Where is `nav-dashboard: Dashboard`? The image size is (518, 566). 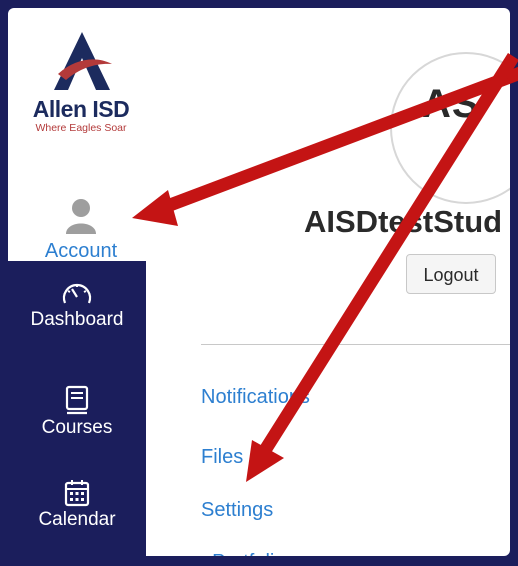 nav-dashboard: Dashboard is located at coordinates (77, 305).